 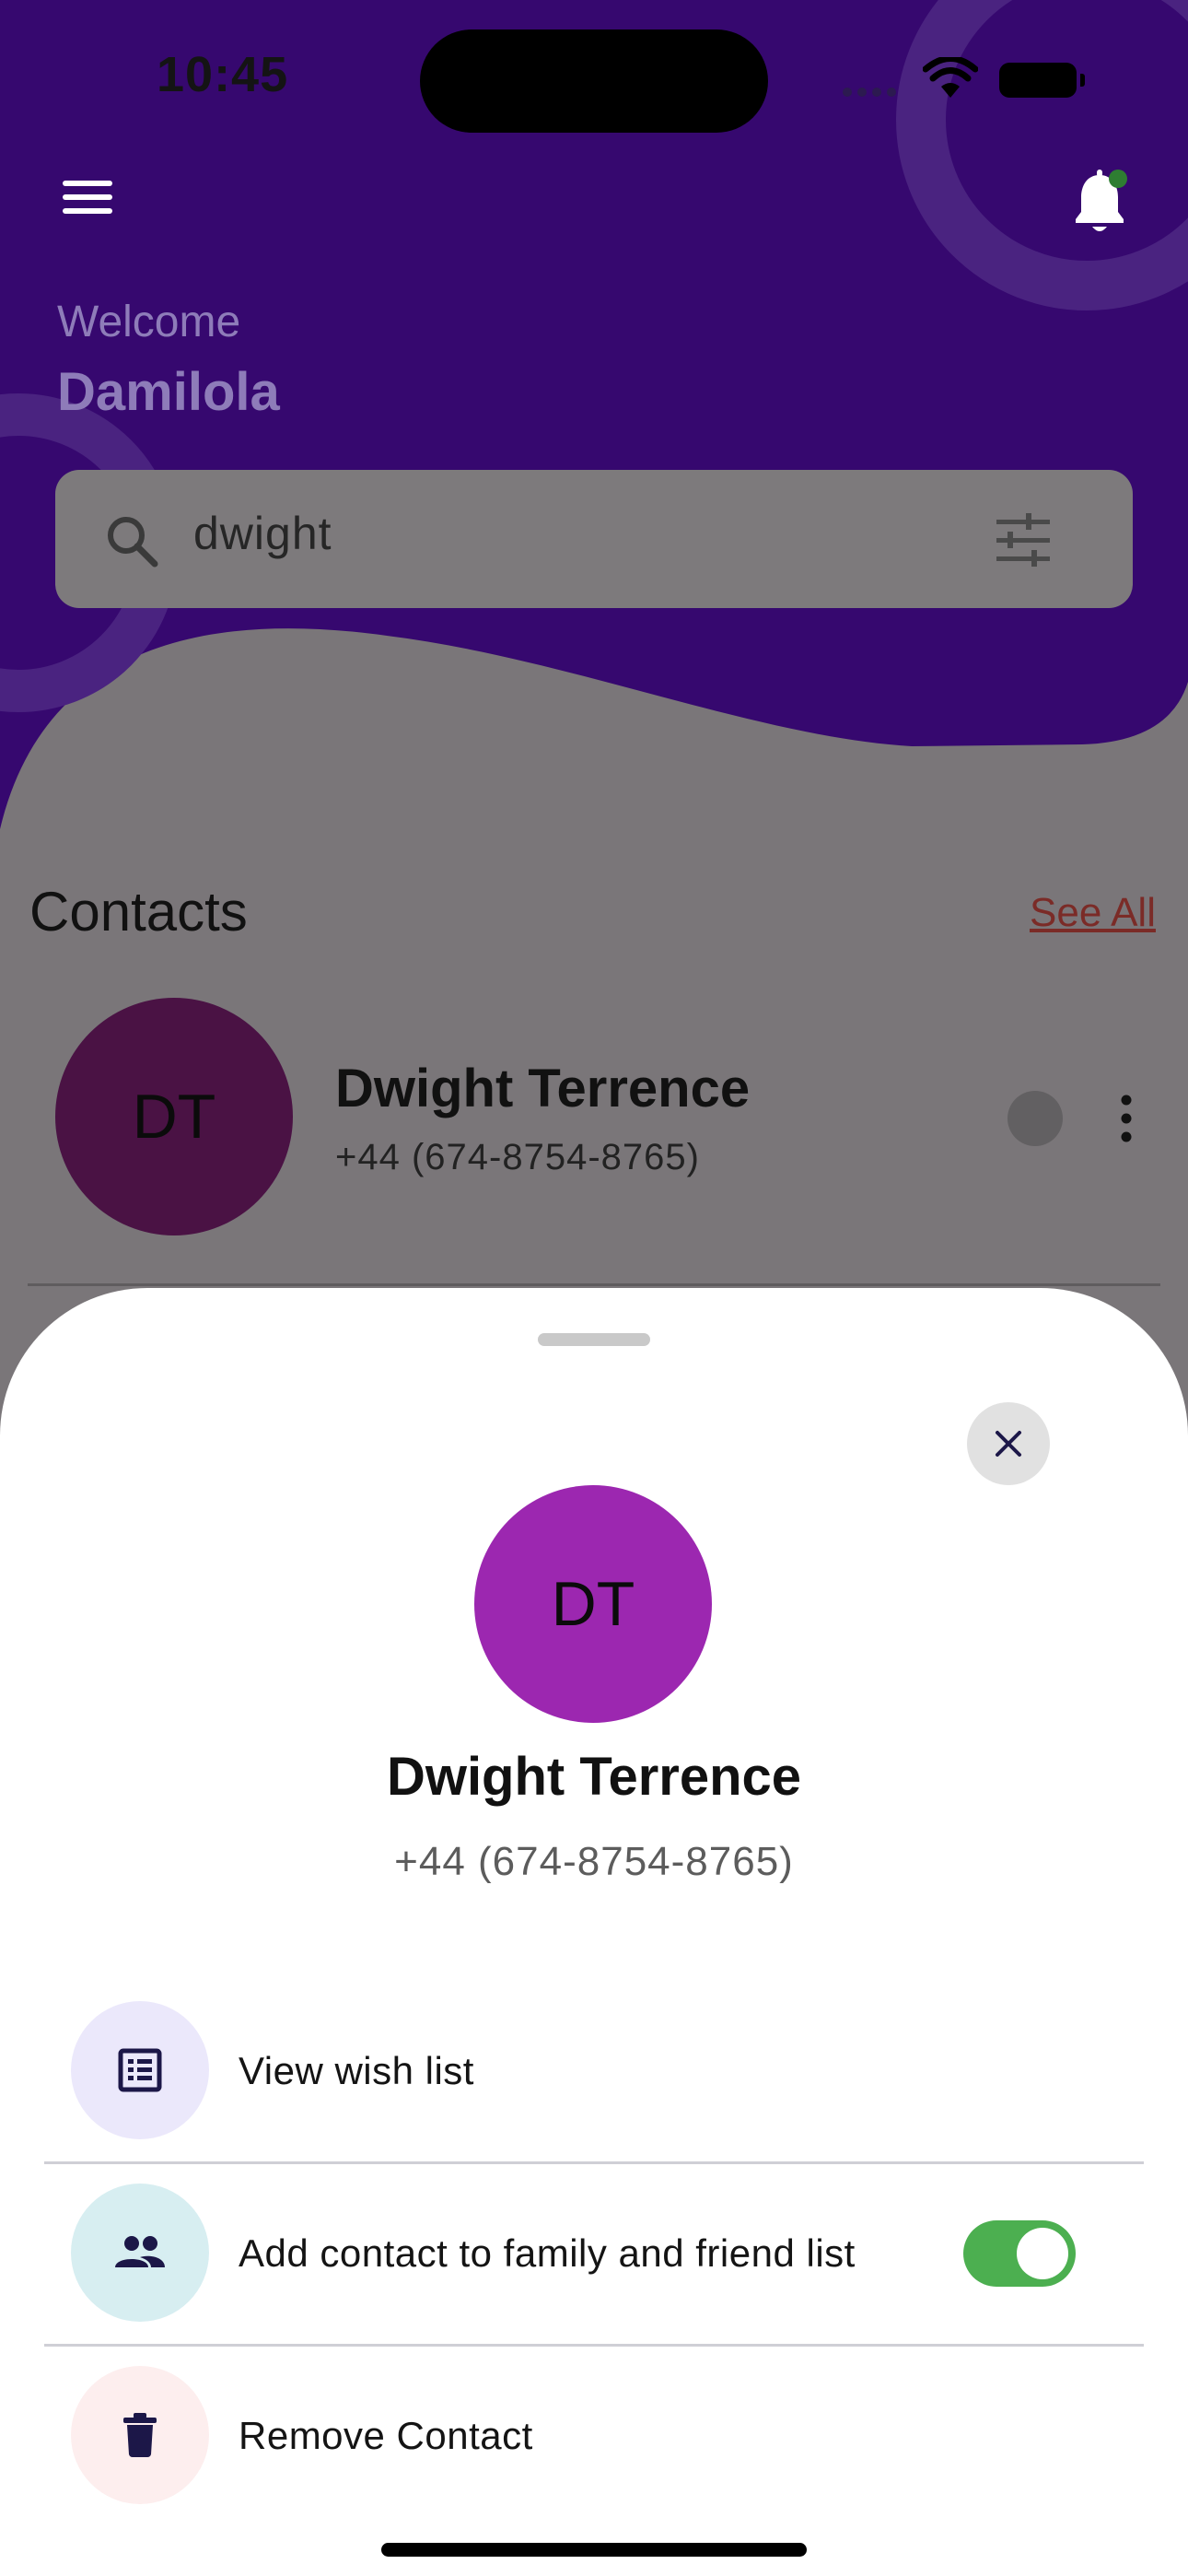 I want to click on toggle-knob, so click(x=1042, y=2253).